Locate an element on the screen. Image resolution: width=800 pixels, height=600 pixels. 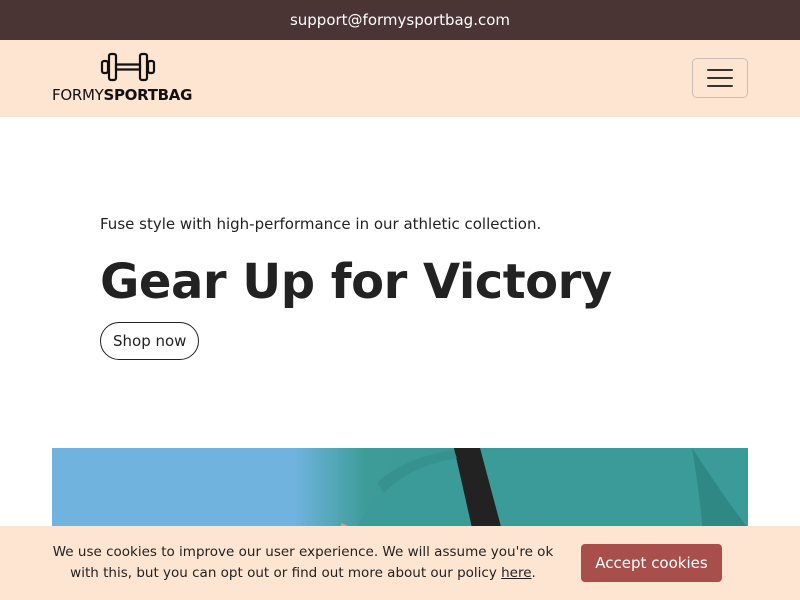
support-email-link: support@formysportbag.com is located at coordinates (400, 20).